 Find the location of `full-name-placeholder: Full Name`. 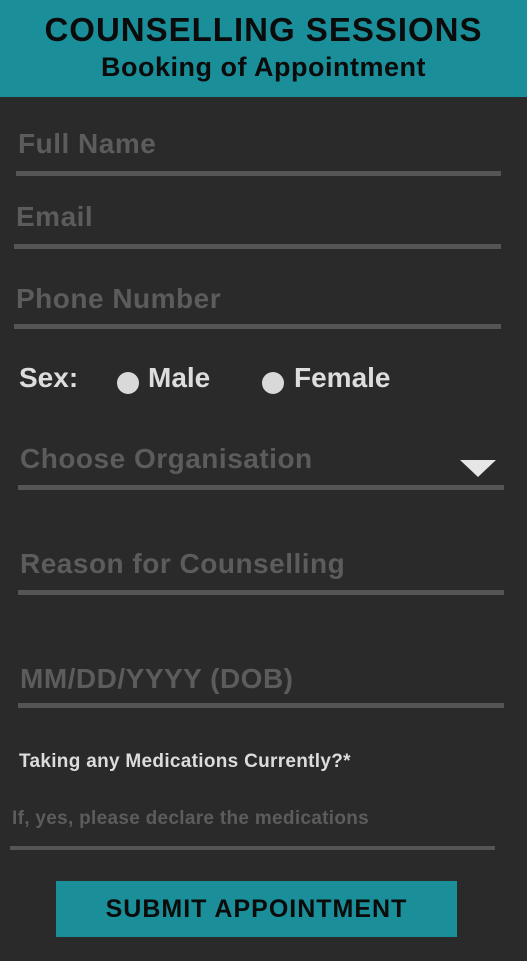

full-name-placeholder: Full Name is located at coordinates (87, 143).